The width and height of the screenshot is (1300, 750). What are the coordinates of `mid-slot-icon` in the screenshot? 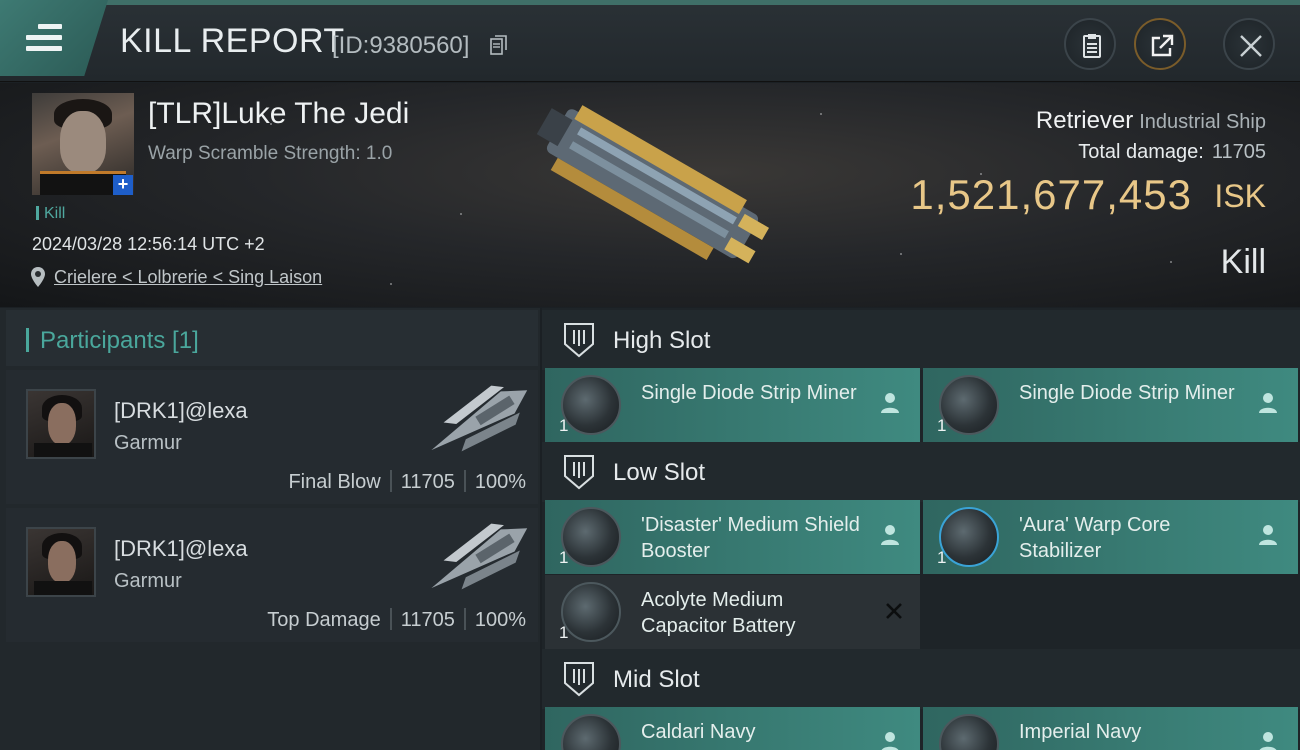 It's located at (579, 679).